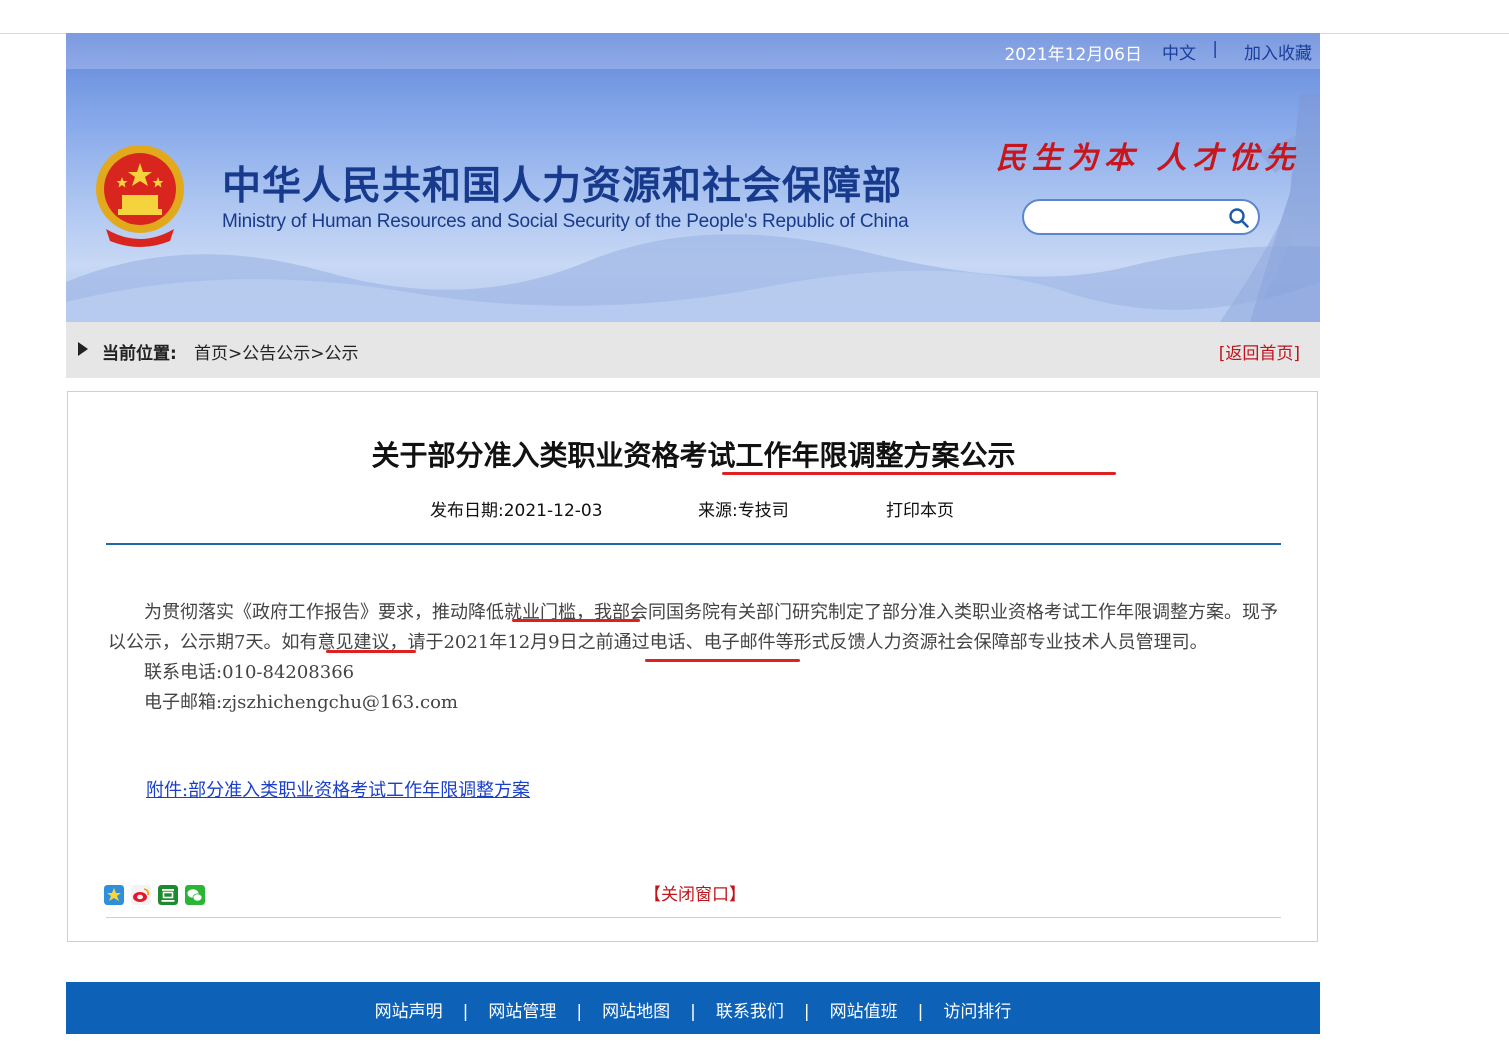  I want to click on footer-links: 网站声明 | 网站管理 | 网站地图 | 联系我们 | 网站值班 | 访问排行, so click(693, 1009).